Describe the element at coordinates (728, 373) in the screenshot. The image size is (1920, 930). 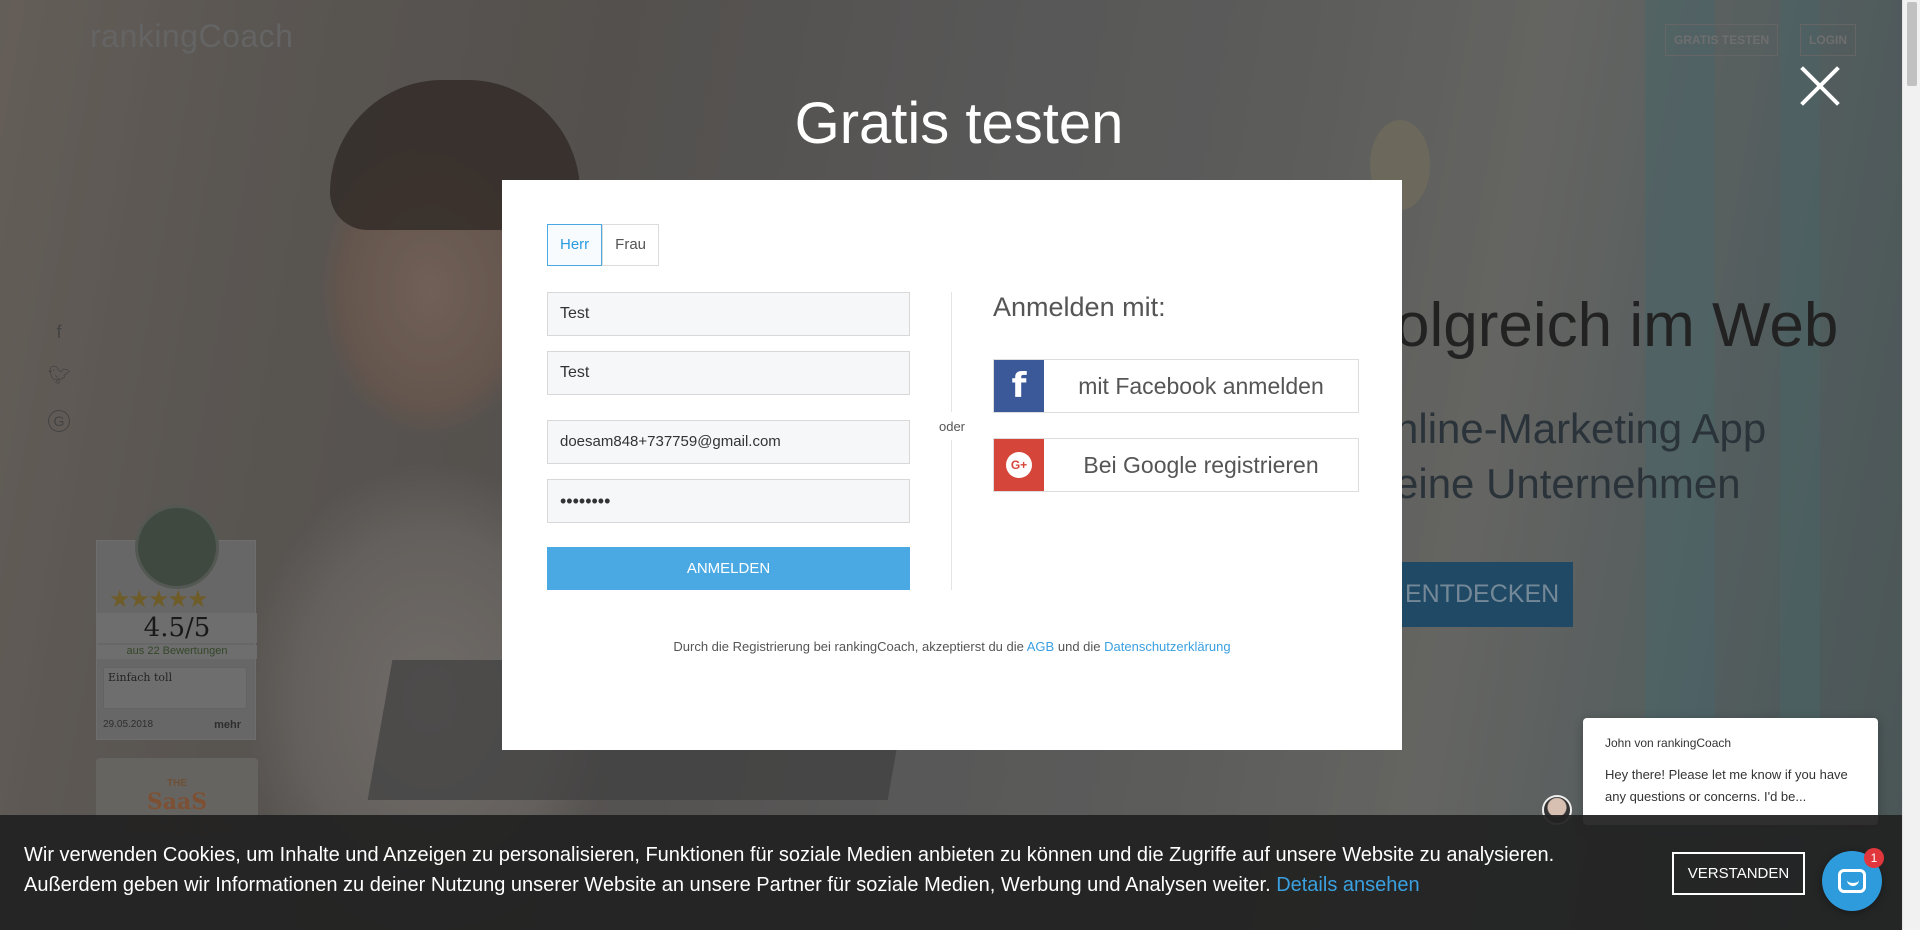
I see `last-name-field: Test` at that location.